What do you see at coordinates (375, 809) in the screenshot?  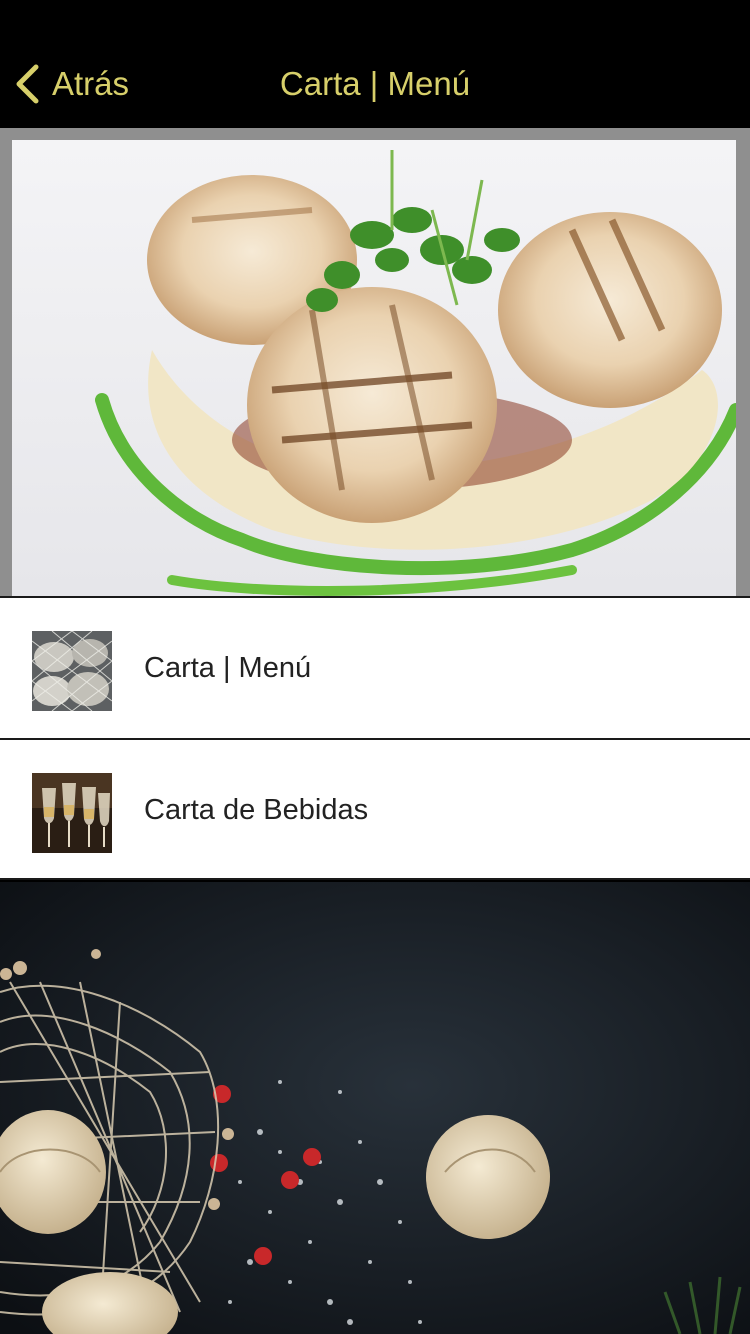 I see `list-item-carta-bebidas: Carta de Bebidas` at bounding box center [375, 809].